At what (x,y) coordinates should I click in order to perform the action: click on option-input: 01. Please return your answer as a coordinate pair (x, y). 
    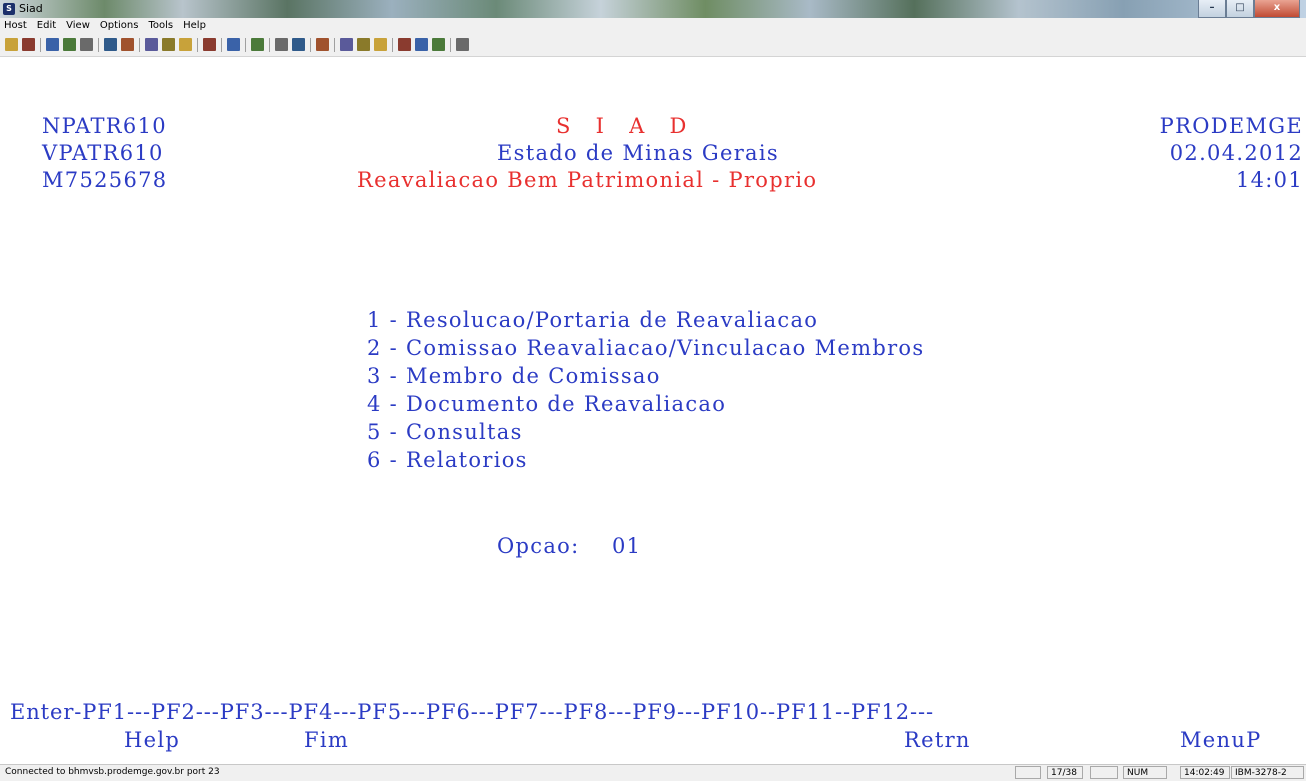
    Looking at the image, I should click on (626, 546).